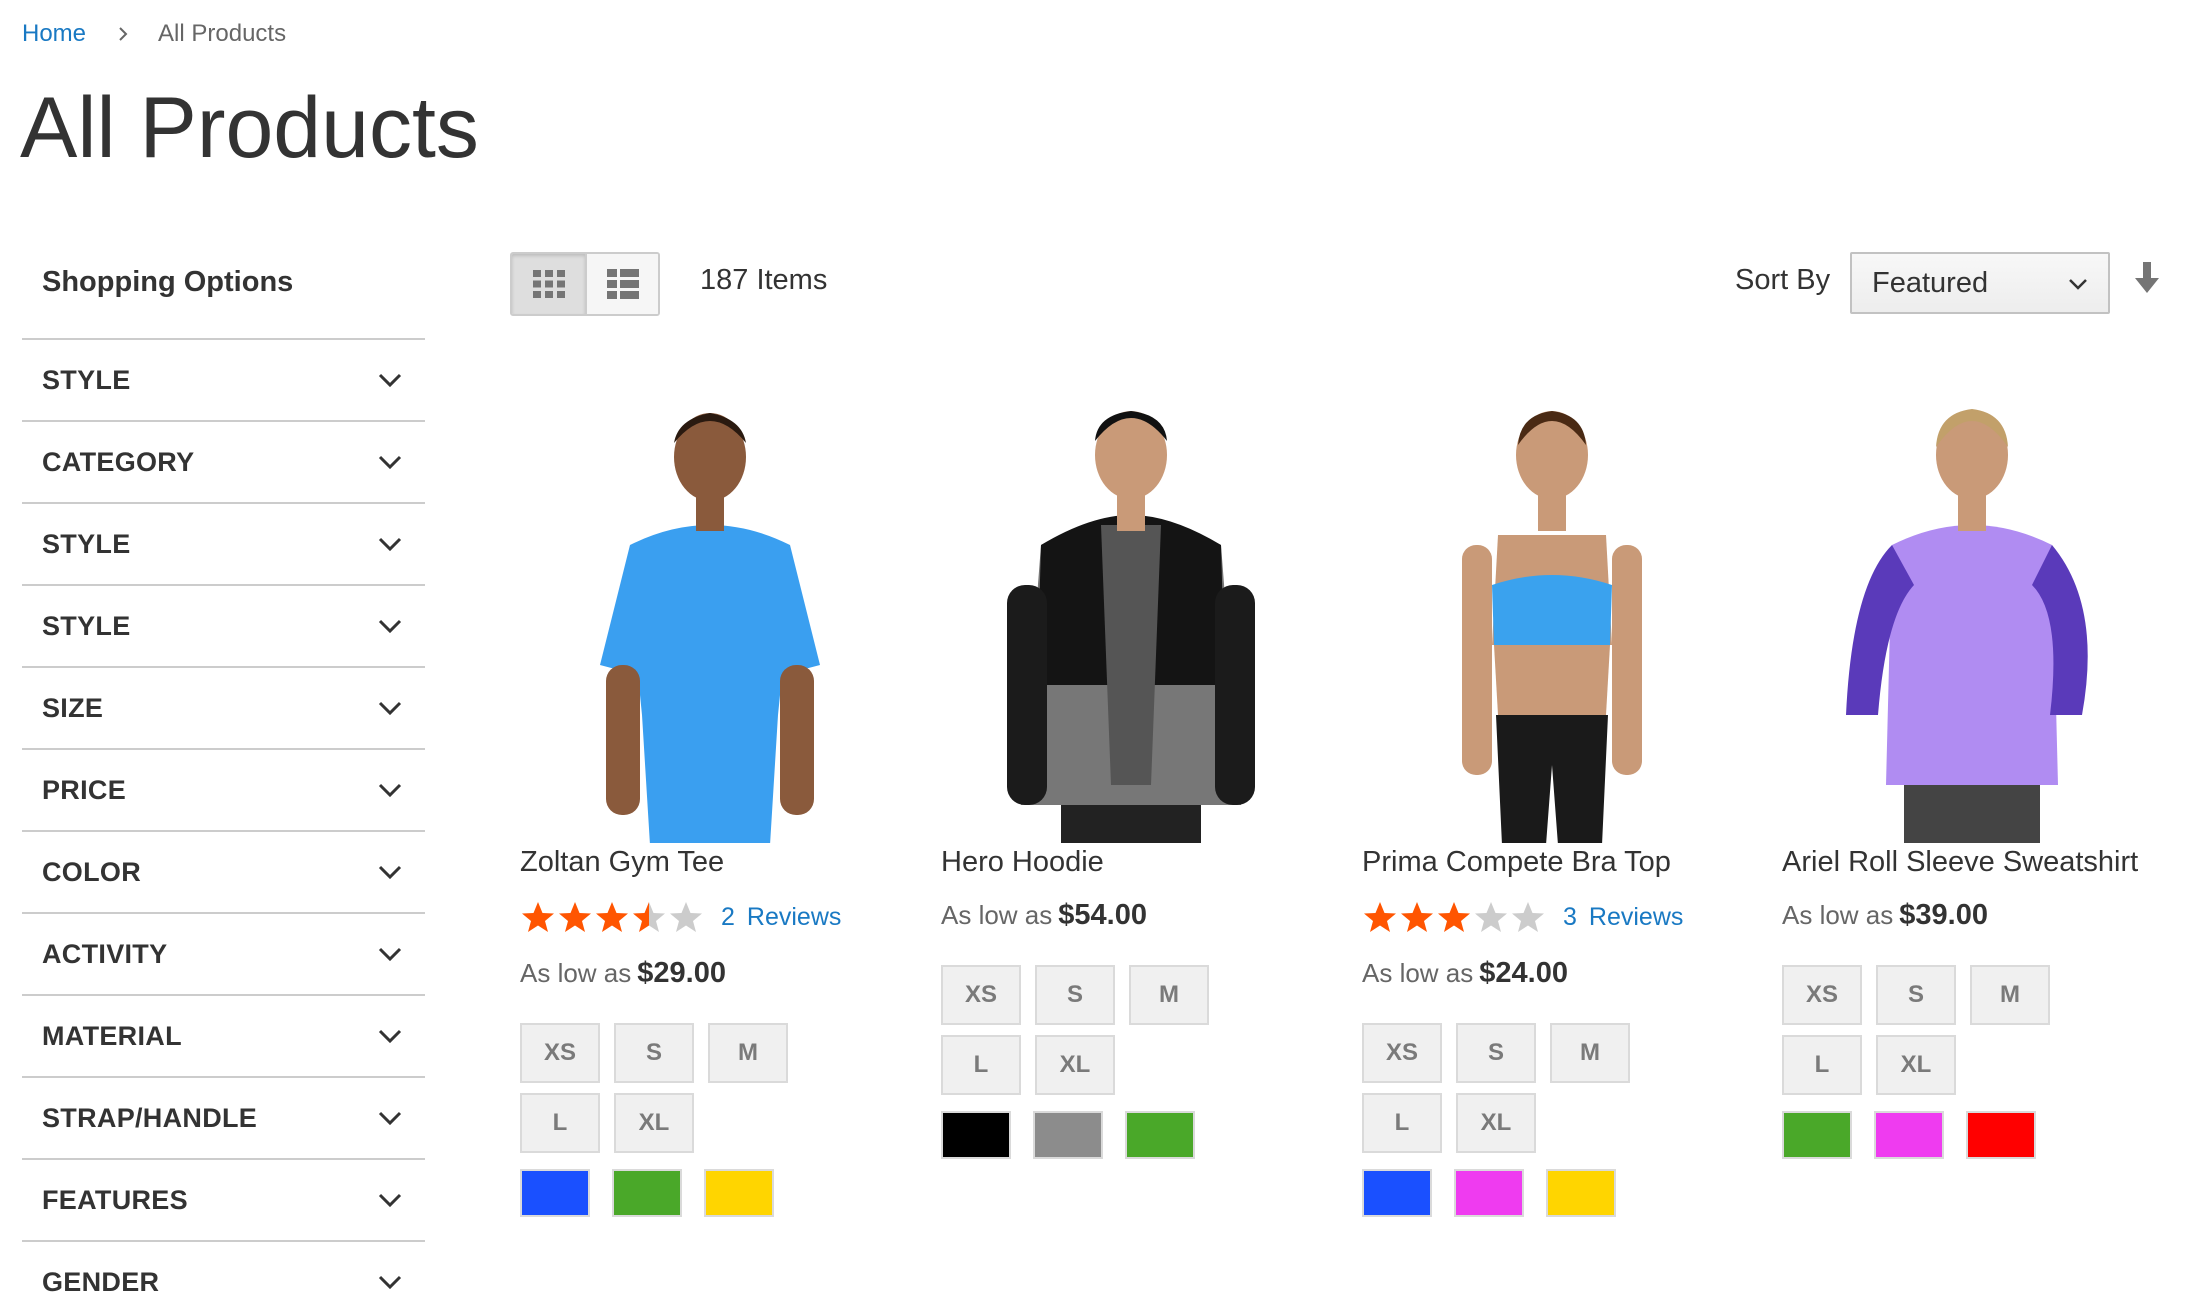  Describe the element at coordinates (150, 1117) in the screenshot. I see `filter-label: STRAP/HANDLE` at that location.